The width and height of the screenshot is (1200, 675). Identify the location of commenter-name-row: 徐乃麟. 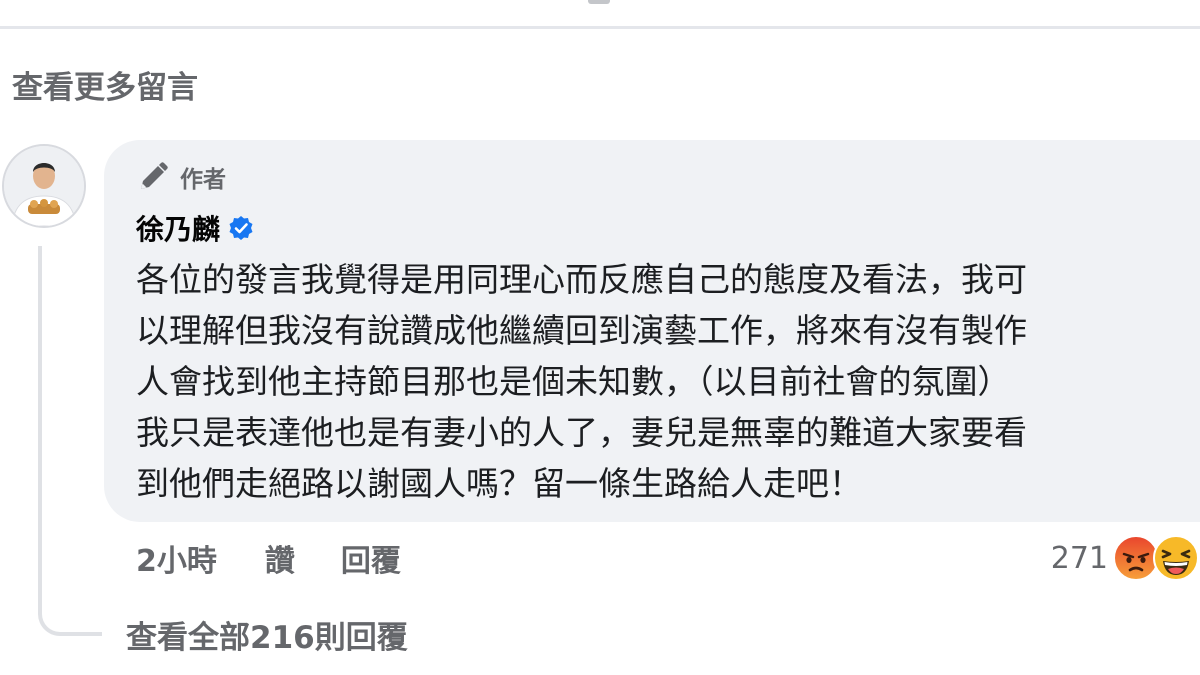
(195, 228).